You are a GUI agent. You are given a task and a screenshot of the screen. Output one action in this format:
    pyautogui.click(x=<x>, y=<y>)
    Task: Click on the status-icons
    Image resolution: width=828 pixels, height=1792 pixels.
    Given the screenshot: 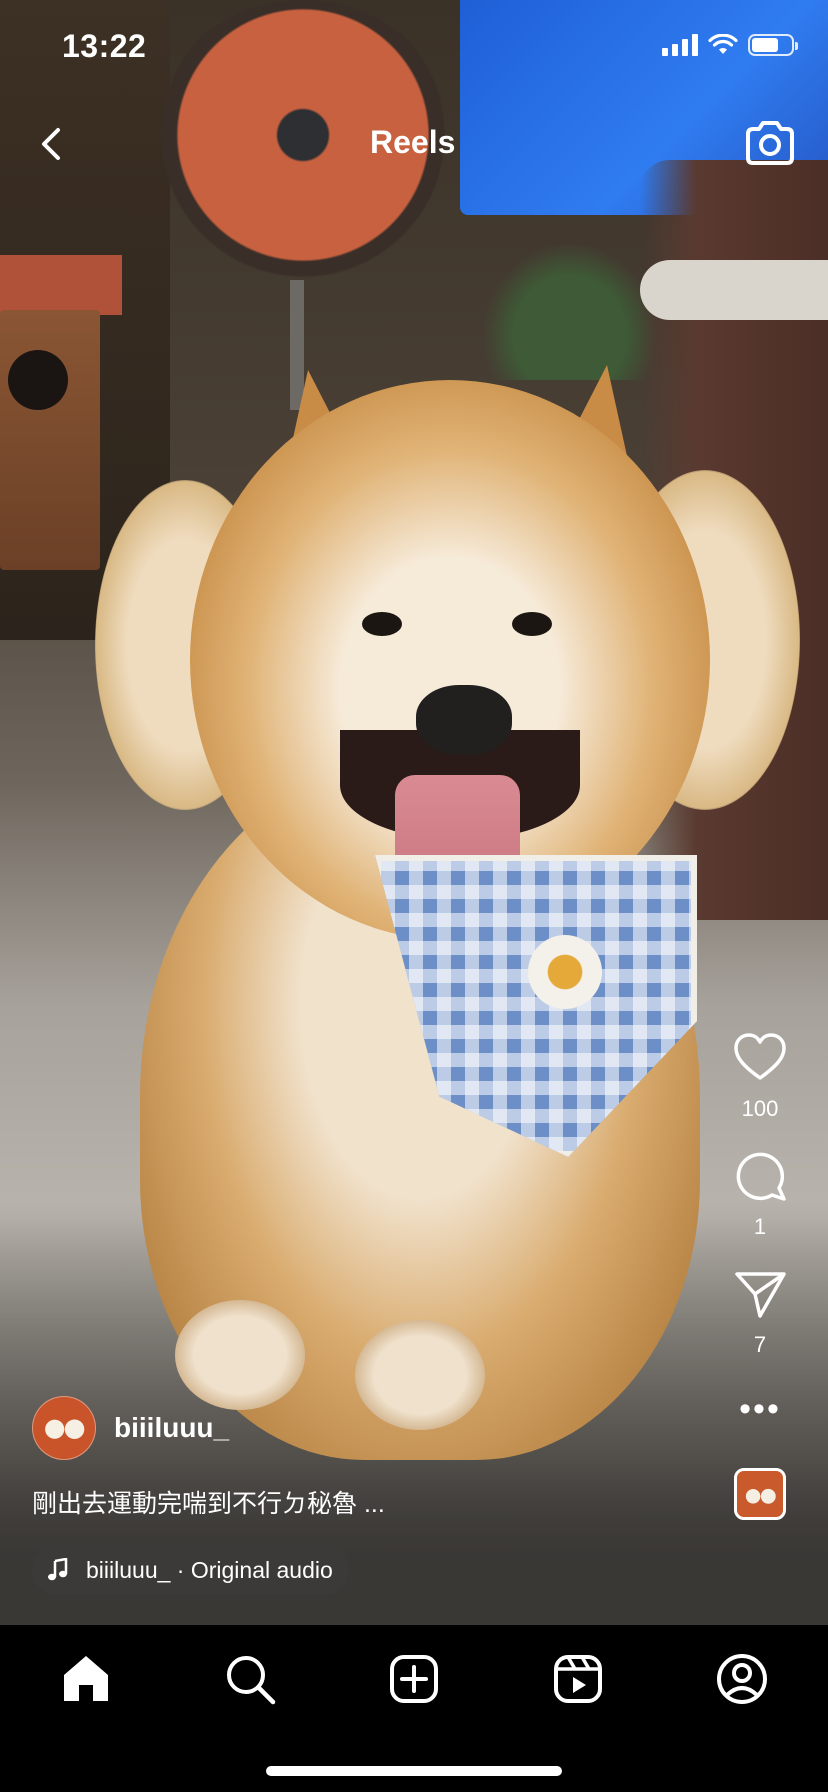 What is the action you would take?
    pyautogui.click(x=730, y=45)
    